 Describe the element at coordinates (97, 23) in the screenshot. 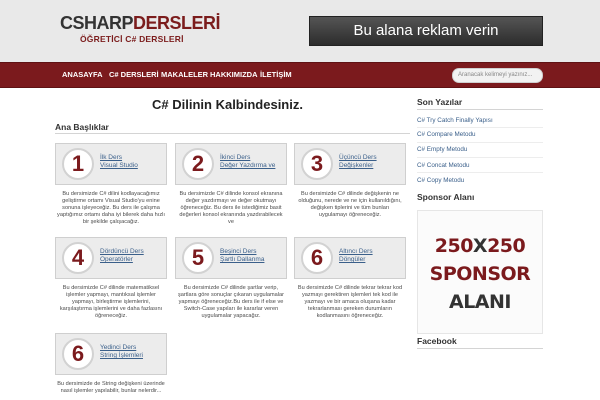

I see `logo-part1: CSHARP` at that location.